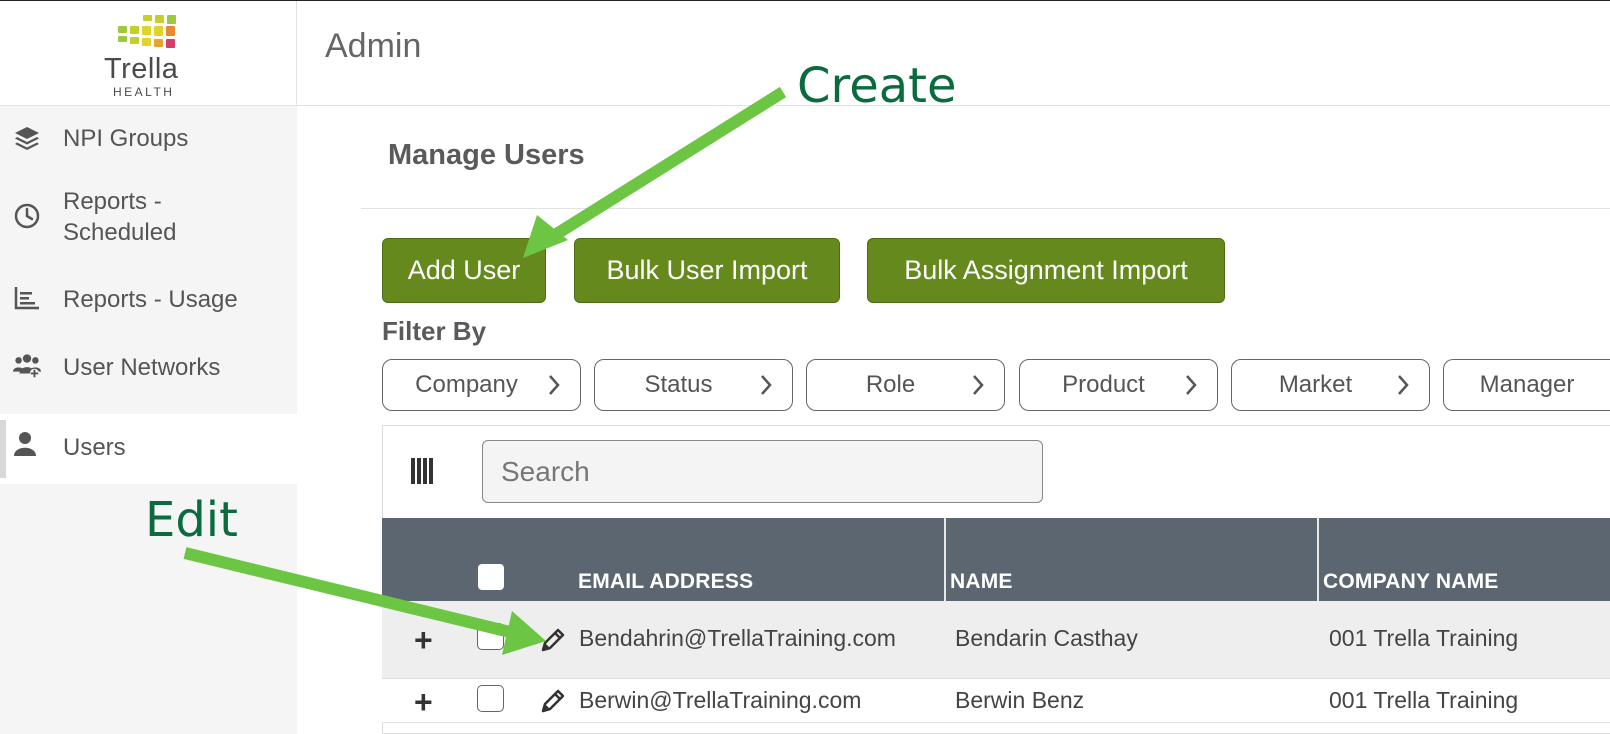 The image size is (1610, 734). What do you see at coordinates (1410, 582) in the screenshot?
I see `column-header-company: COMPANY NAME` at bounding box center [1410, 582].